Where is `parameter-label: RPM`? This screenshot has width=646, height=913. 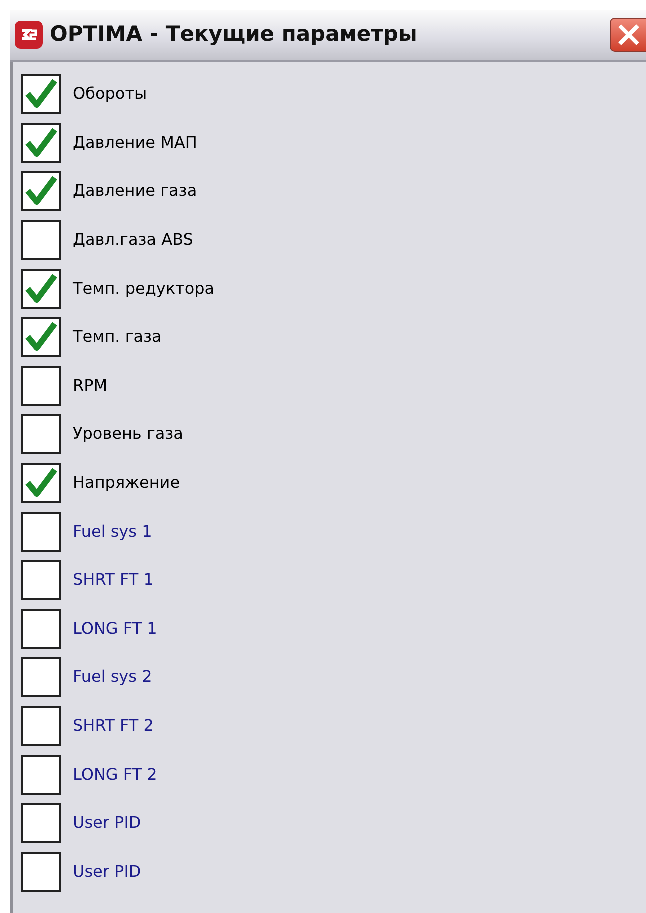
parameter-label: RPM is located at coordinates (90, 385).